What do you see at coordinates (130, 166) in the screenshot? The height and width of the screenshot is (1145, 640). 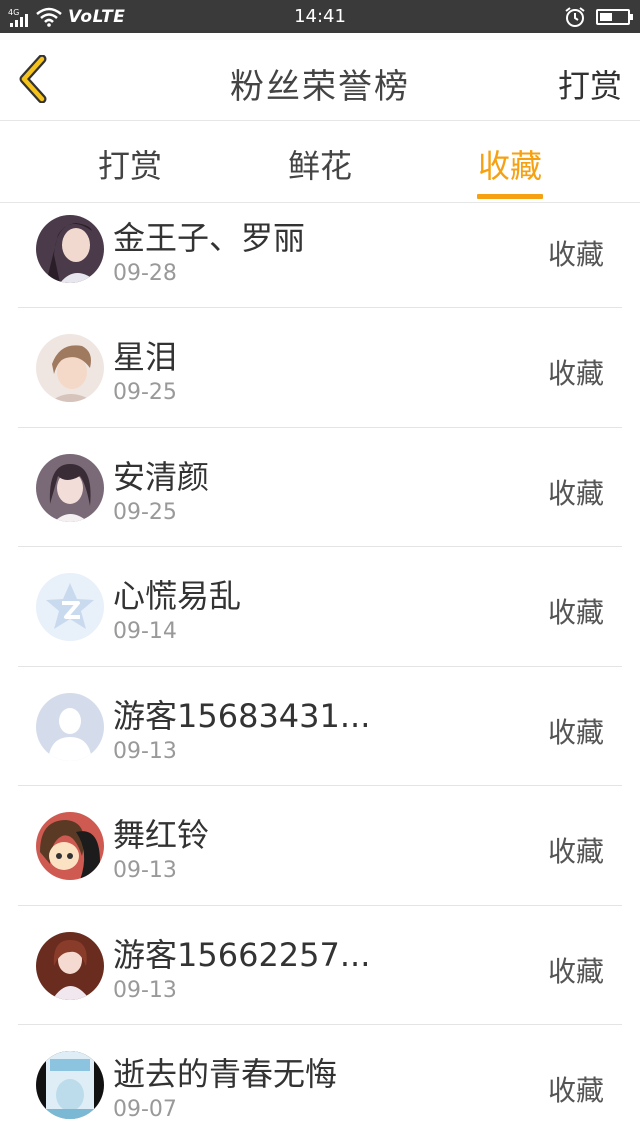 I see `tab-label: 打赏` at bounding box center [130, 166].